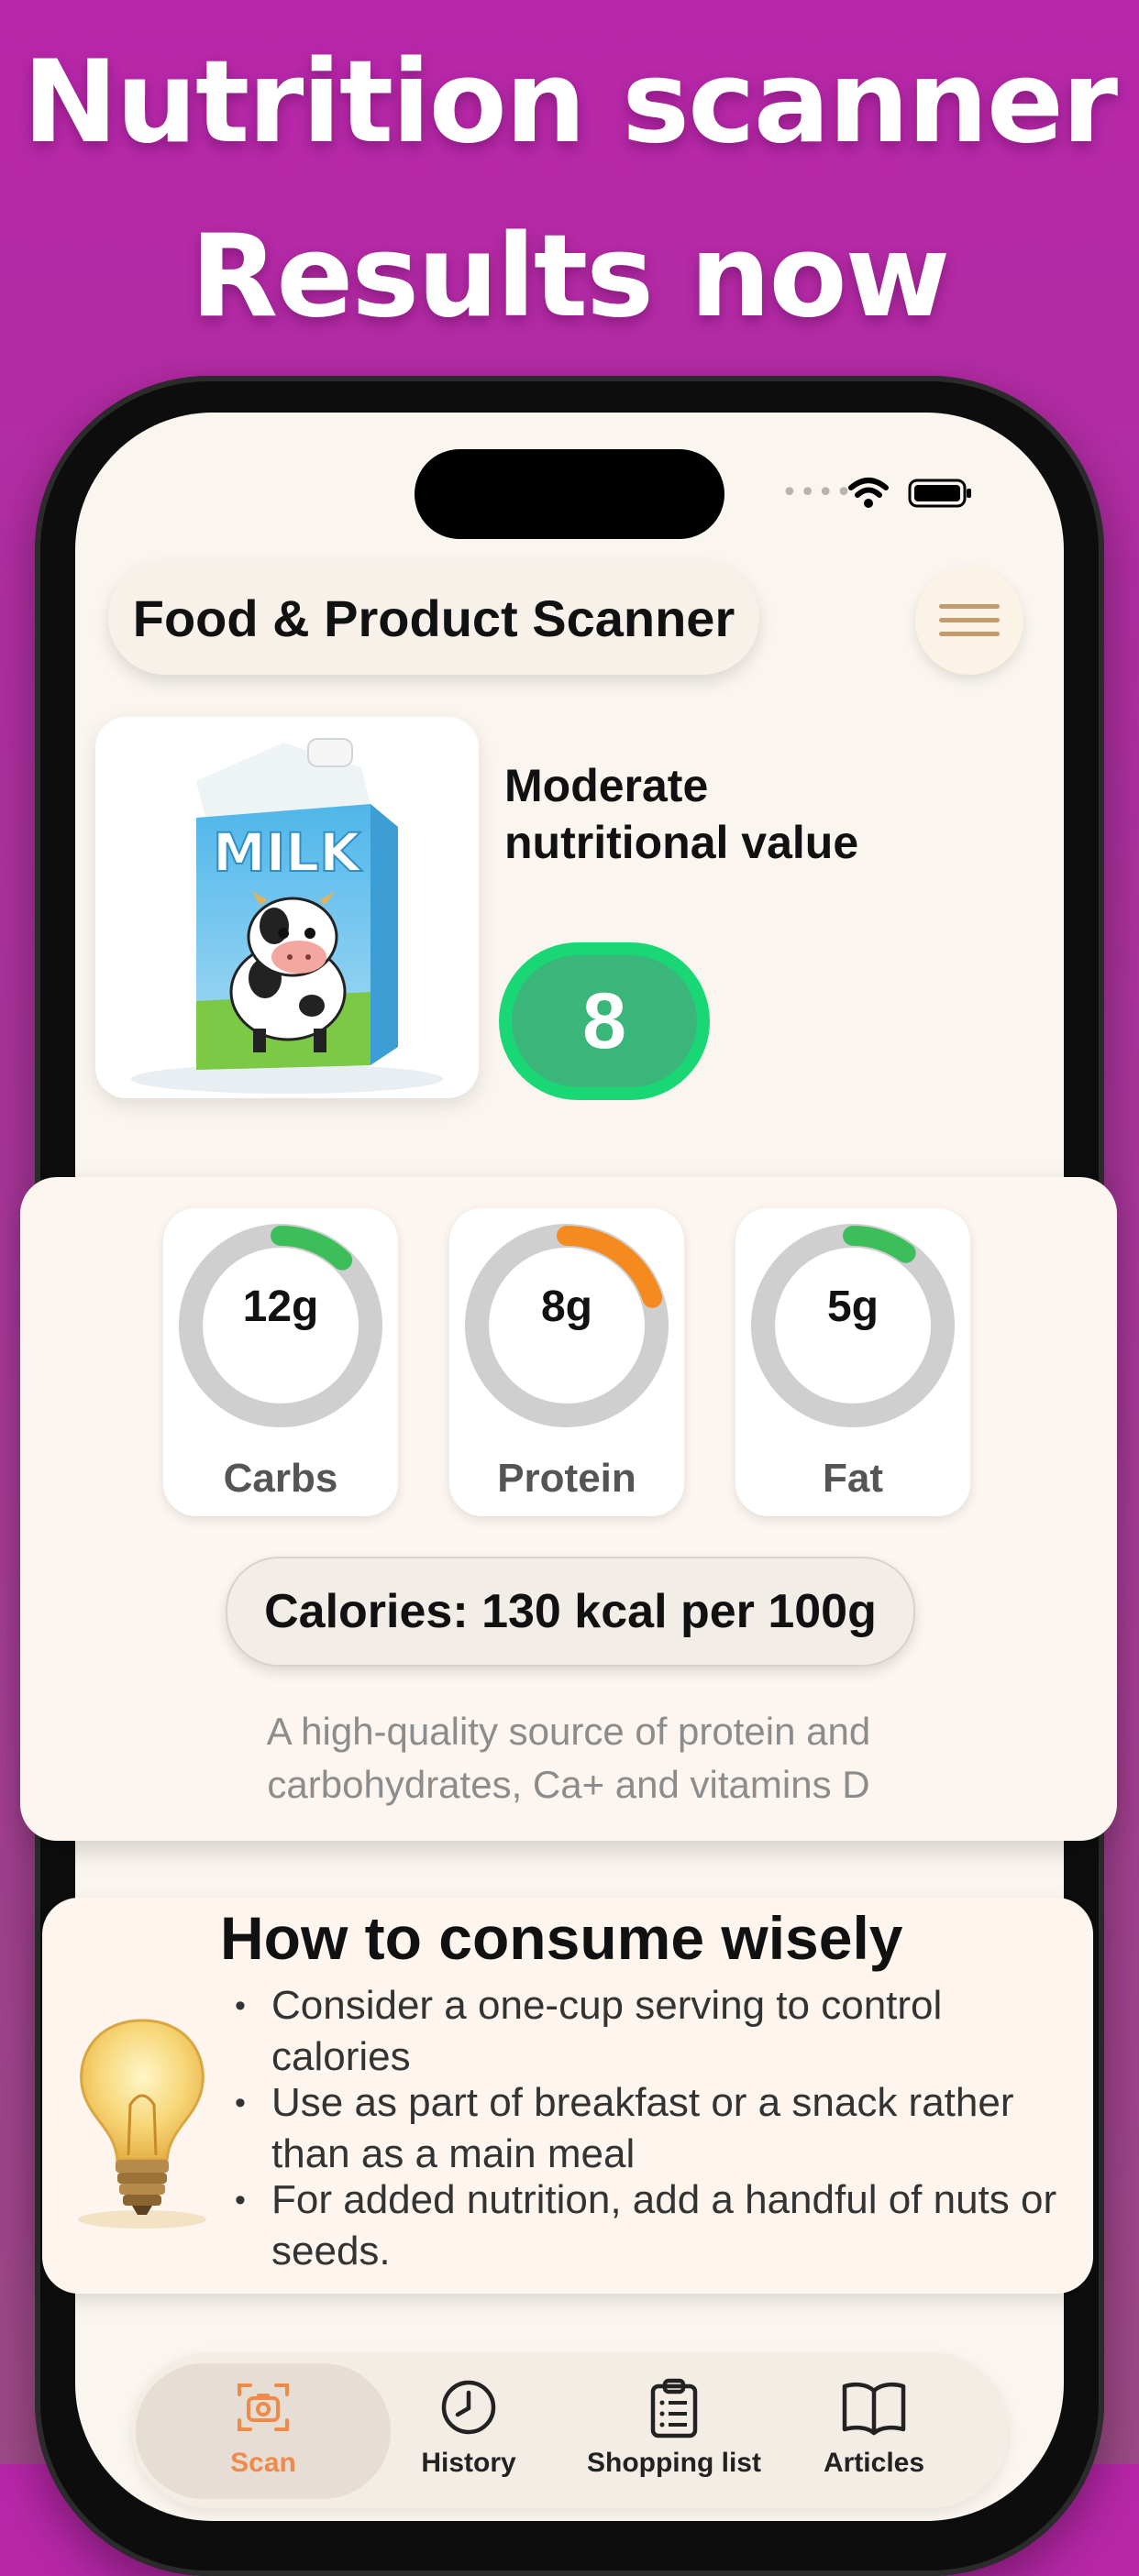 The image size is (1139, 2576). What do you see at coordinates (280, 1362) in the screenshot?
I see `macro-card-carbs: 12g Carbs` at bounding box center [280, 1362].